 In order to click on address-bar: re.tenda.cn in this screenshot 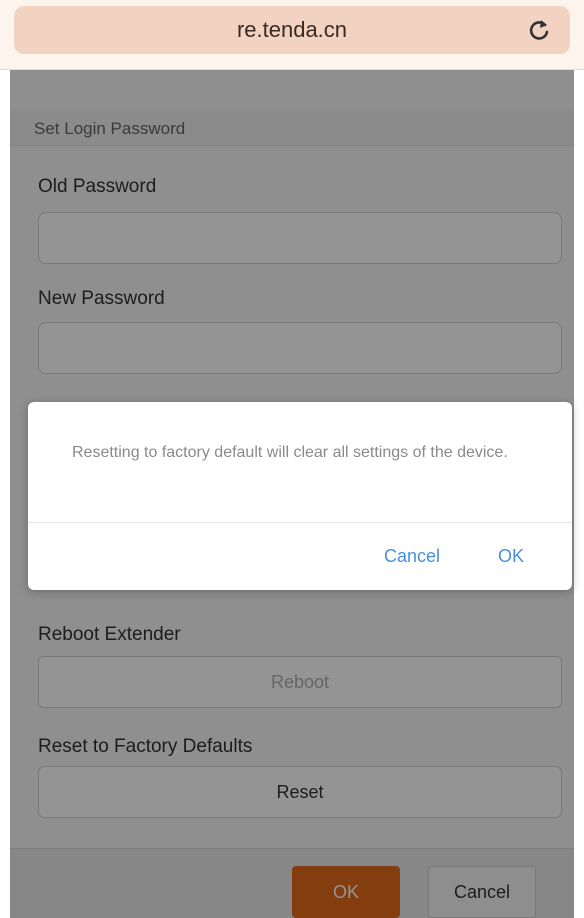, I will do `click(292, 30)`.